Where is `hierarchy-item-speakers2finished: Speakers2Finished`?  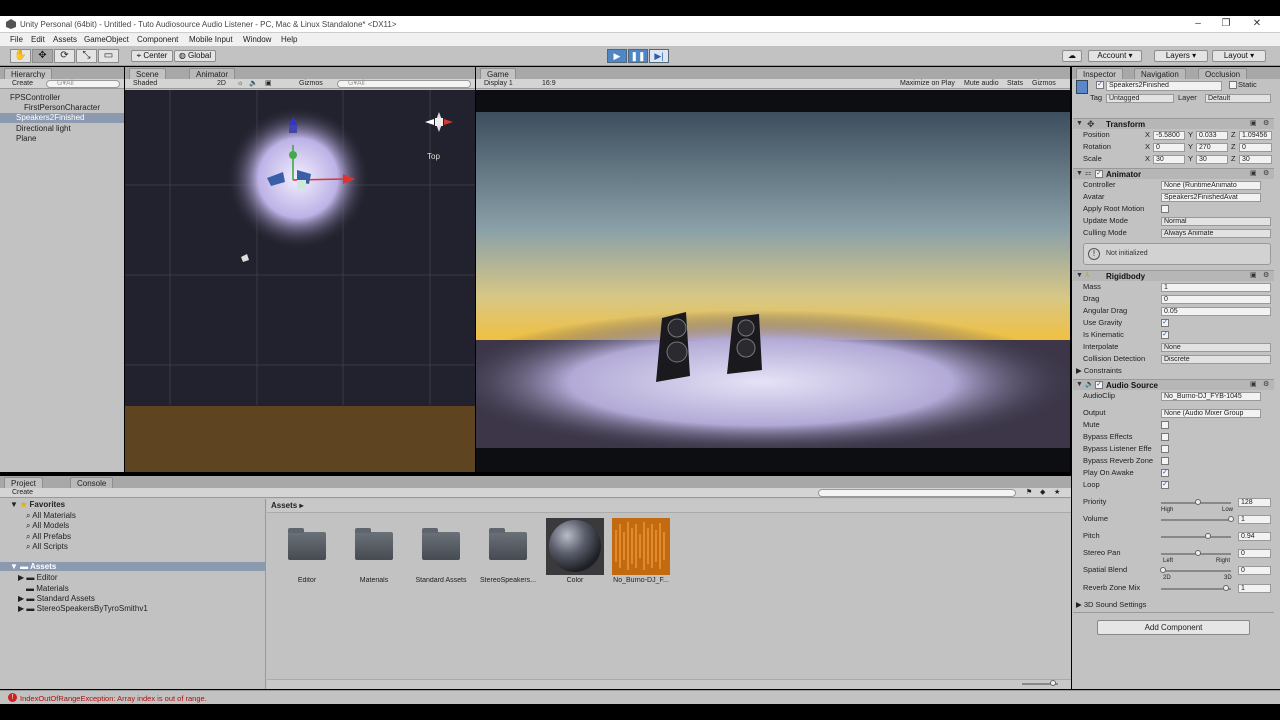 hierarchy-item-speakers2finished: Speakers2Finished is located at coordinates (62, 118).